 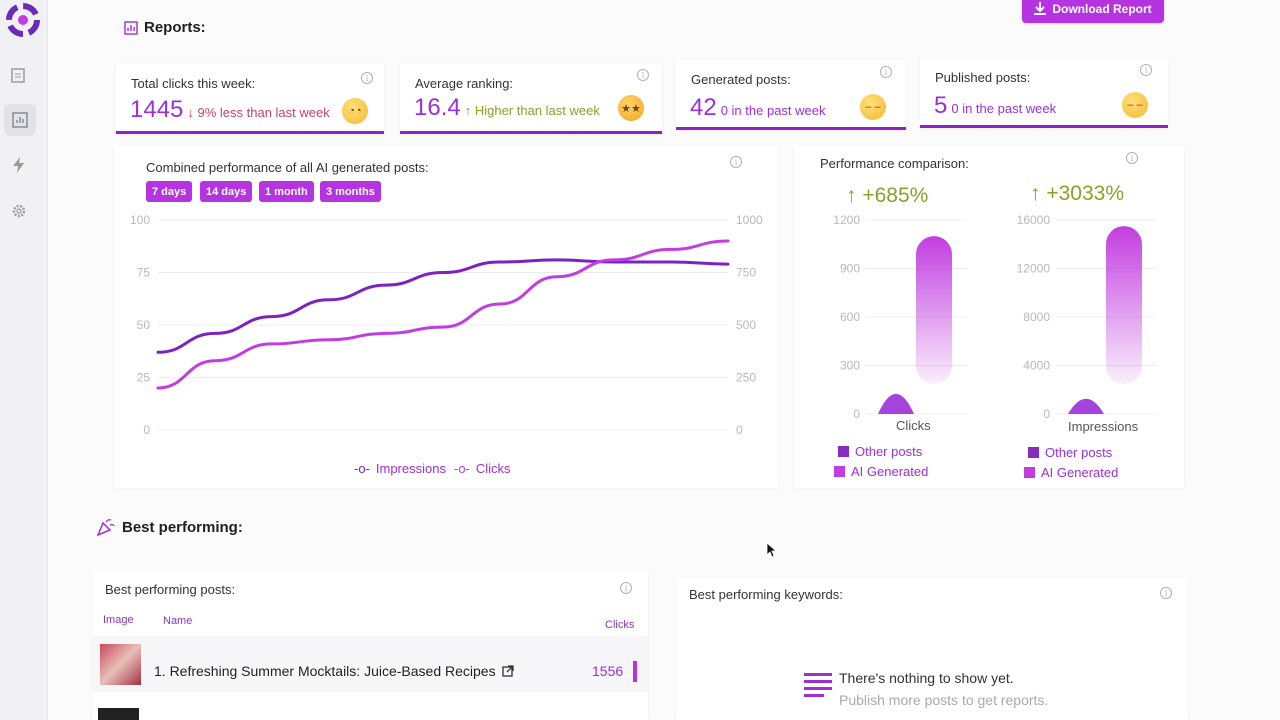 I want to click on legend-ai-generated-clicks: AI Generated, so click(x=881, y=471).